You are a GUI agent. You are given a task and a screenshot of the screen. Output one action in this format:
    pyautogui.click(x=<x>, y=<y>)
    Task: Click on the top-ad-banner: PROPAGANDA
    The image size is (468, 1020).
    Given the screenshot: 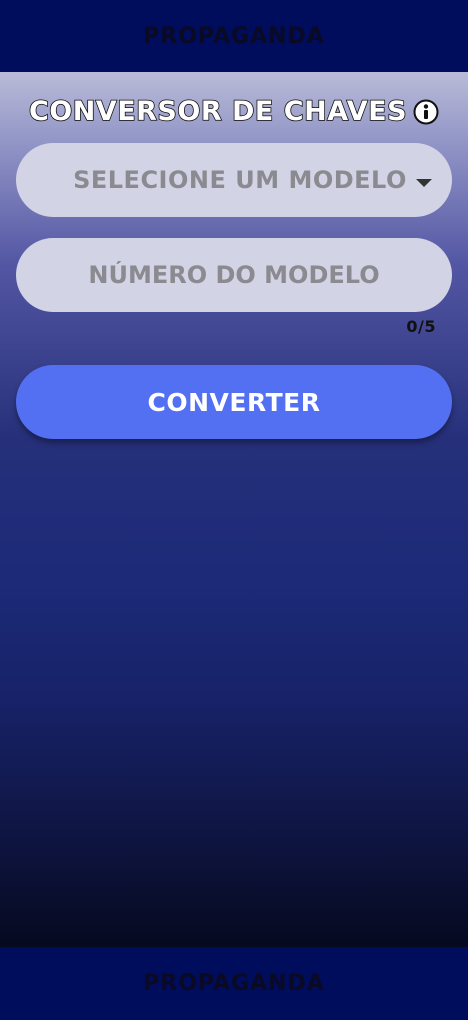 What is the action you would take?
    pyautogui.click(x=234, y=36)
    